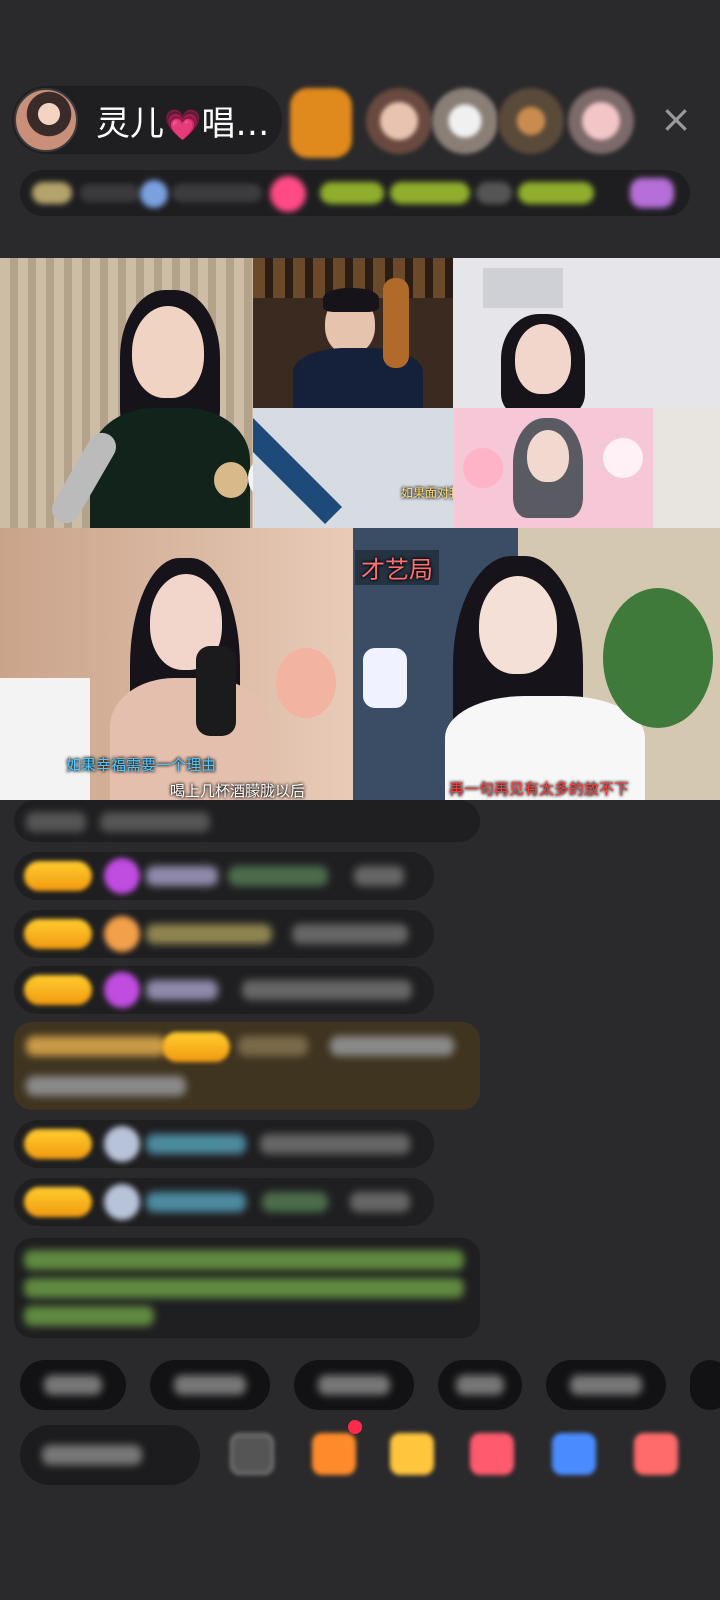 This screenshot has height=1600, width=720. I want to click on stream-tag-bar, so click(355, 193).